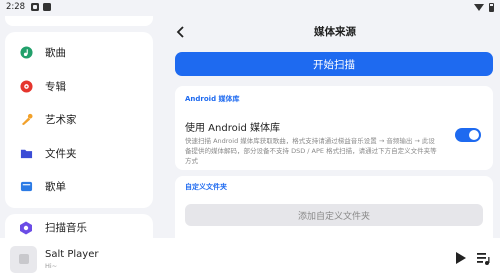 The image size is (500, 280). Describe the element at coordinates (79, 187) in the screenshot. I see `sidebar-item-playlists: 歌单` at that location.